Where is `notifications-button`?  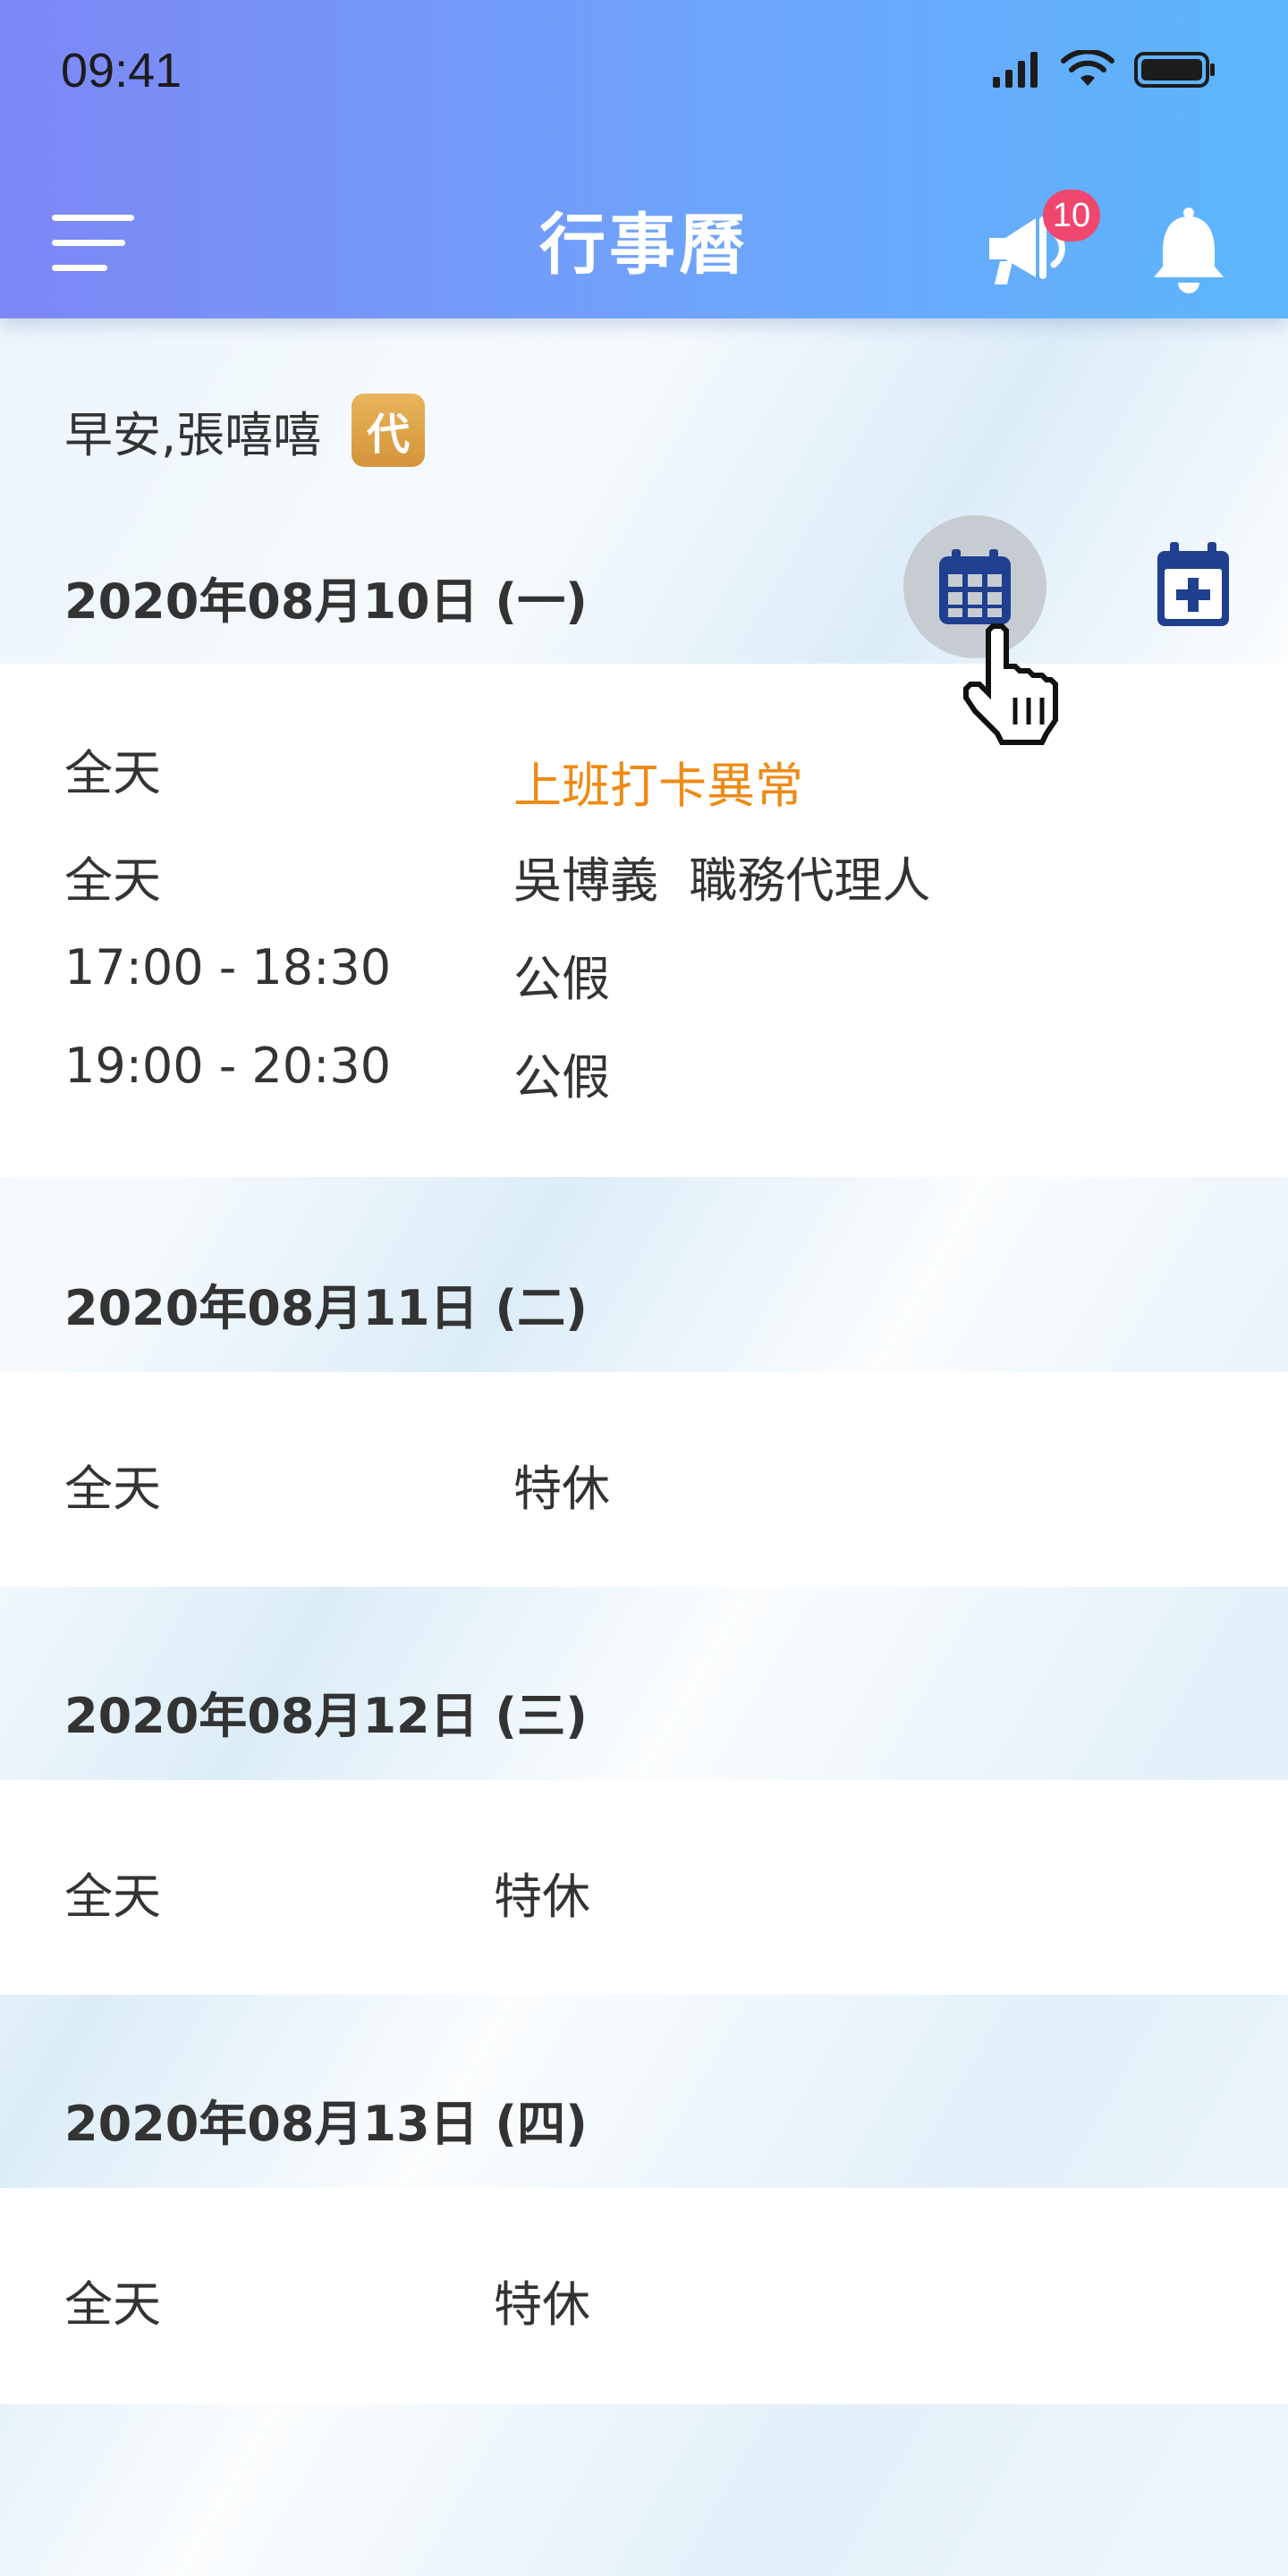
notifications-button is located at coordinates (1188, 250).